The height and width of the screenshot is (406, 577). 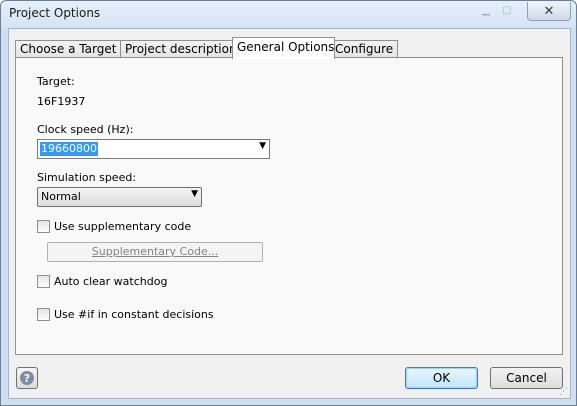 I want to click on close-button: ✕, so click(x=549, y=11).